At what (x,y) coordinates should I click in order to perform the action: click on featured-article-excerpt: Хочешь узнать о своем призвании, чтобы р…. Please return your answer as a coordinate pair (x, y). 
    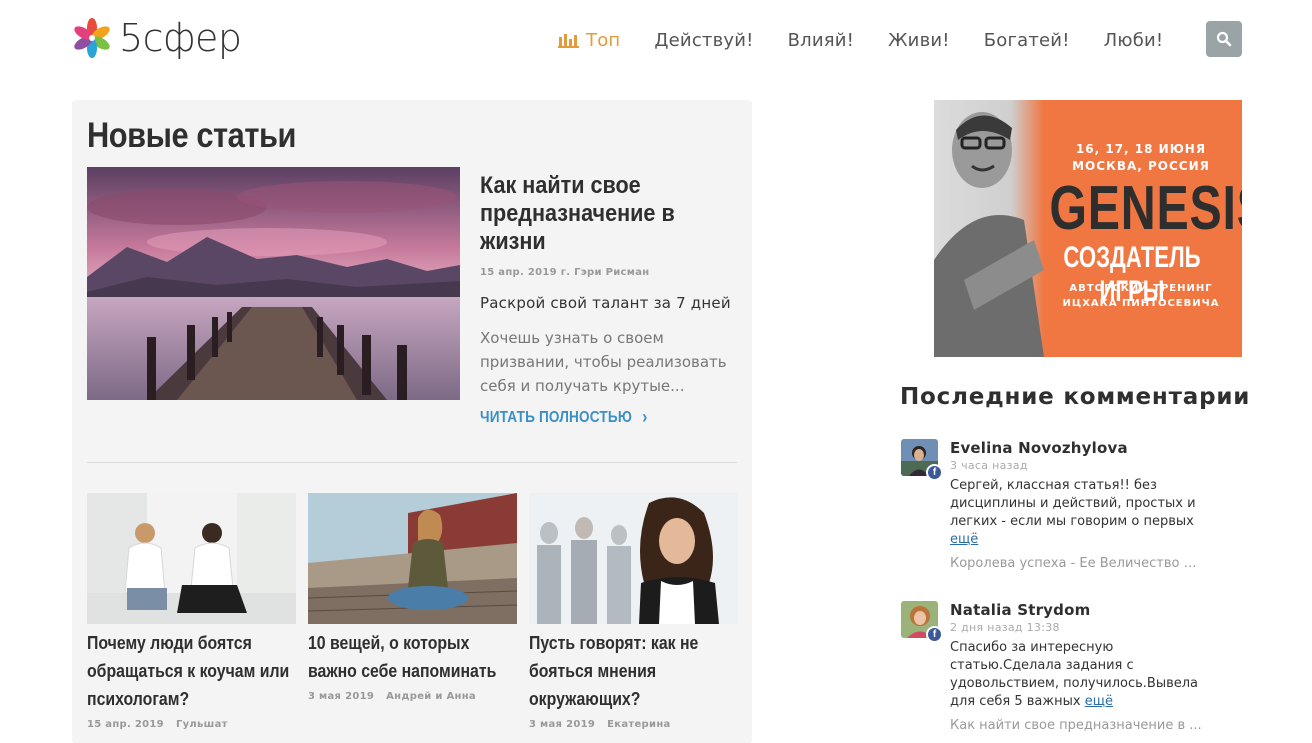
    Looking at the image, I should click on (603, 362).